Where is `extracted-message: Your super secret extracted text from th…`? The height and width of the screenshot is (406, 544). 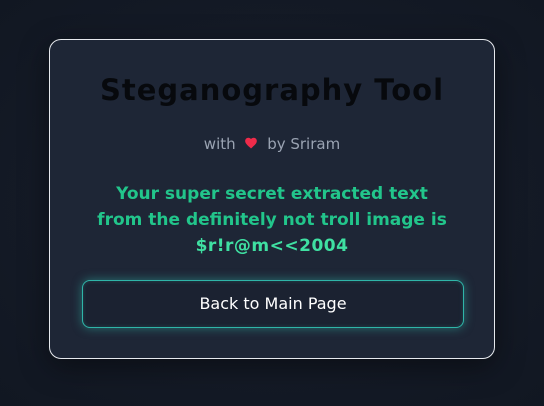 extracted-message: Your super secret extracted text from th… is located at coordinates (272, 220).